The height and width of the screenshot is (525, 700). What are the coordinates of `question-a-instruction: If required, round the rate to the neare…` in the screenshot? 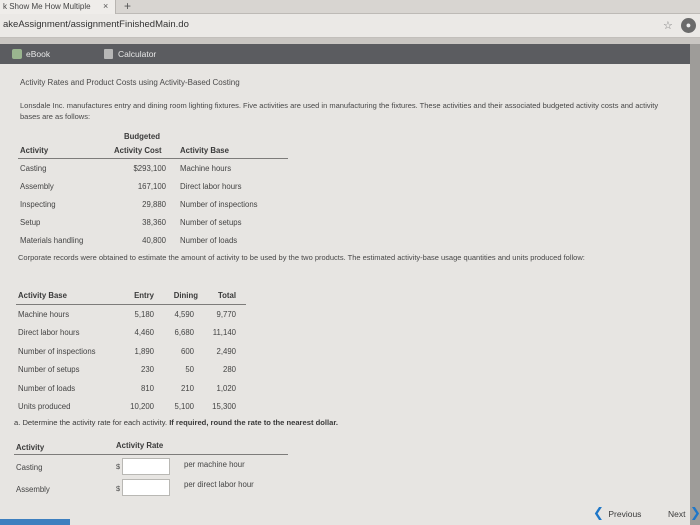 It's located at (253, 422).